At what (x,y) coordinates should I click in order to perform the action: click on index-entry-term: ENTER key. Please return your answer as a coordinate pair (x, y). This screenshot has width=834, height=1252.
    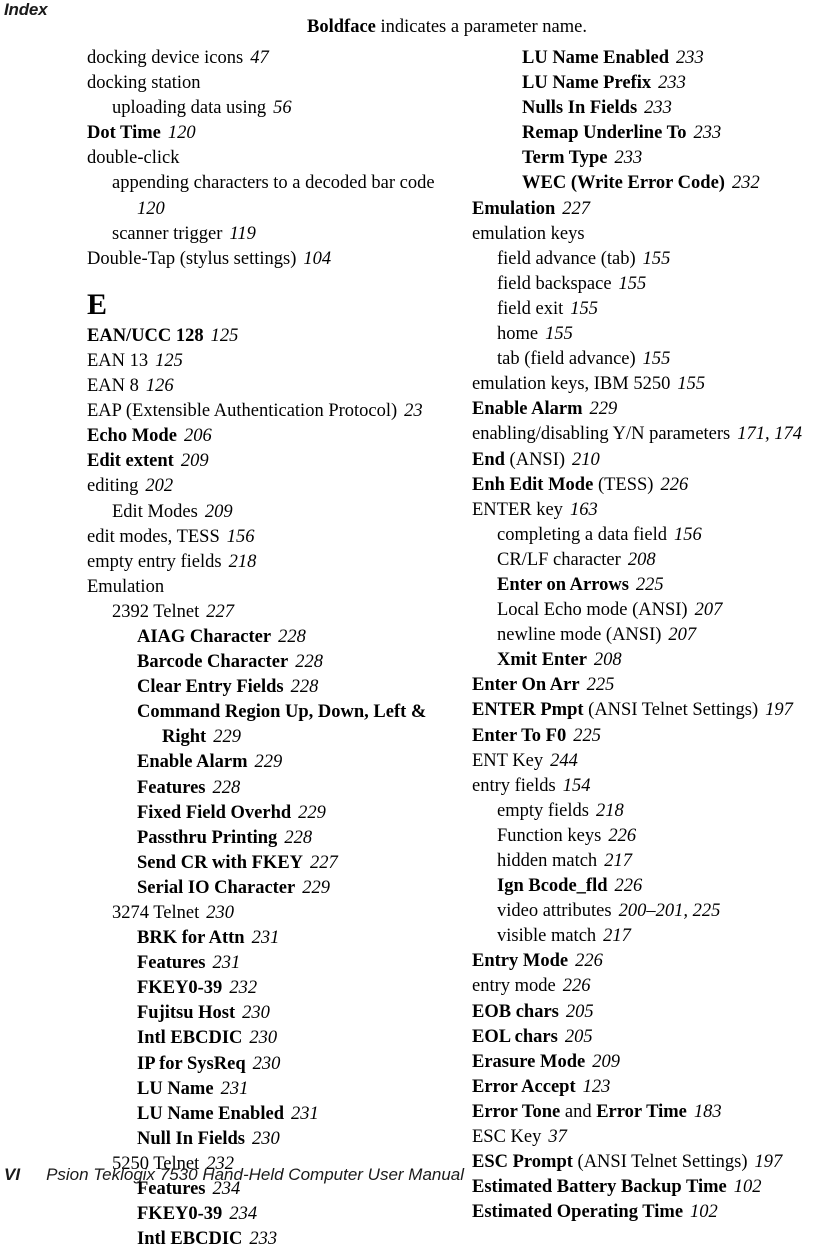
    Looking at the image, I should click on (517, 509).